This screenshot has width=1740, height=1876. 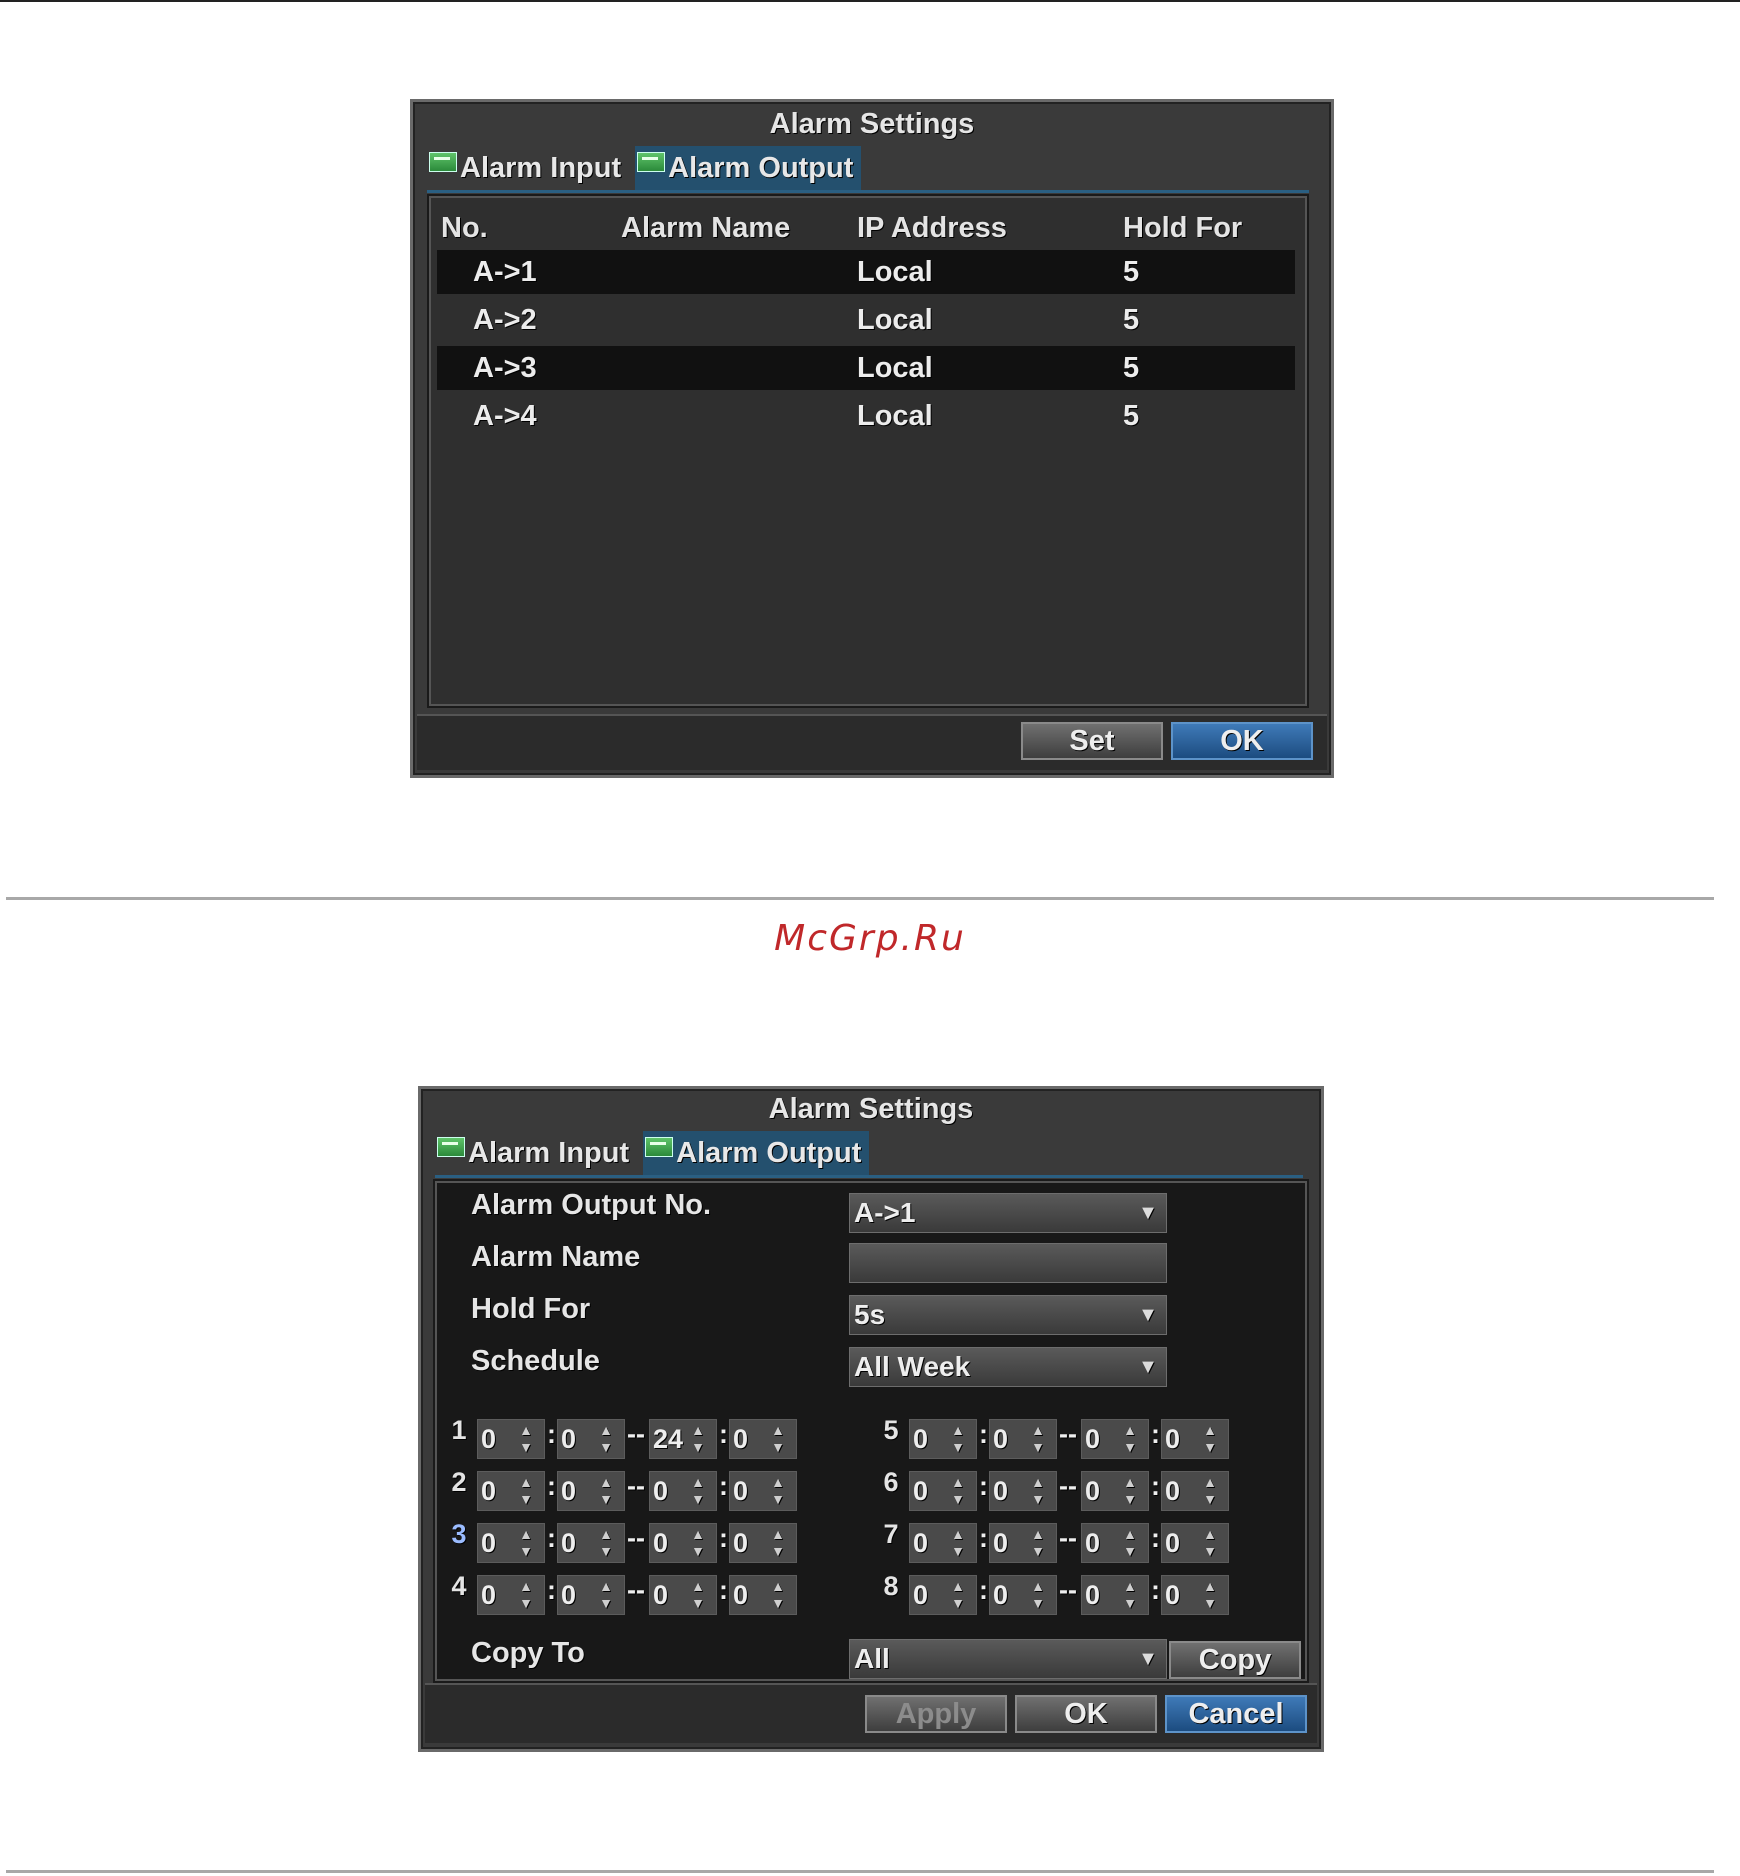 What do you see at coordinates (705, 228) in the screenshot?
I see `col-alarm-name: Alarm Name` at bounding box center [705, 228].